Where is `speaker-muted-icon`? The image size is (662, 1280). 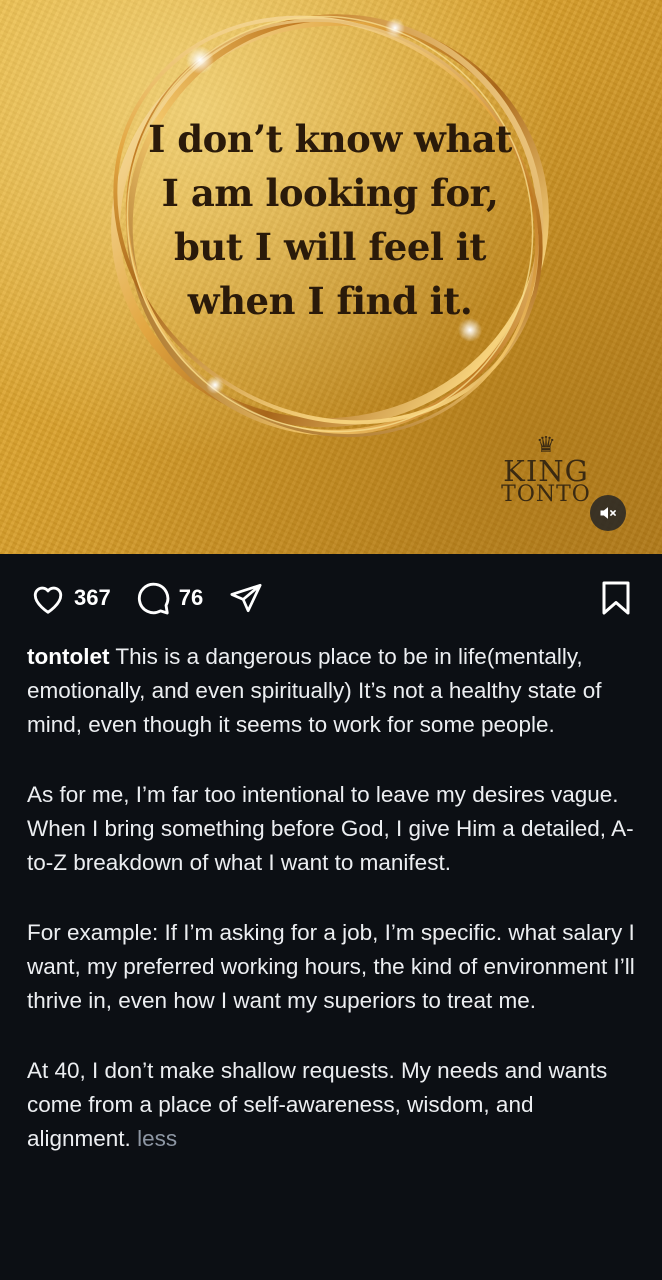
speaker-muted-icon is located at coordinates (608, 513).